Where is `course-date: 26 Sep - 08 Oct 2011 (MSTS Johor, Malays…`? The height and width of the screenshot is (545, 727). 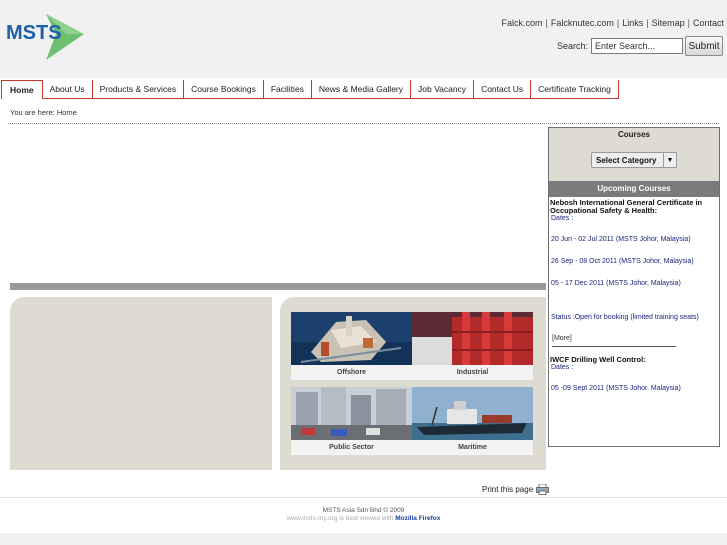 course-date: 26 Sep - 08 Oct 2011 (MSTS Johor, Malays… is located at coordinates (622, 261).